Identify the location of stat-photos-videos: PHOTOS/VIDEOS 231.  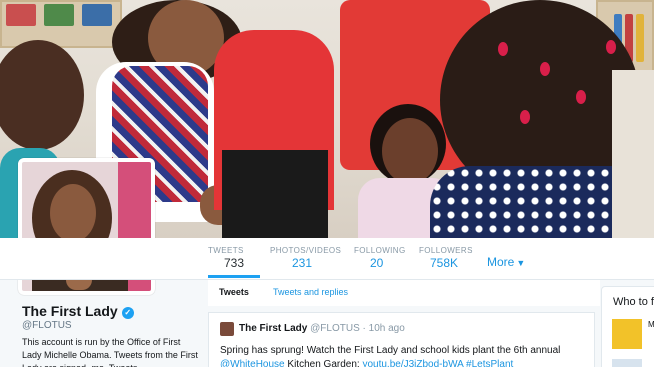
(306, 258).